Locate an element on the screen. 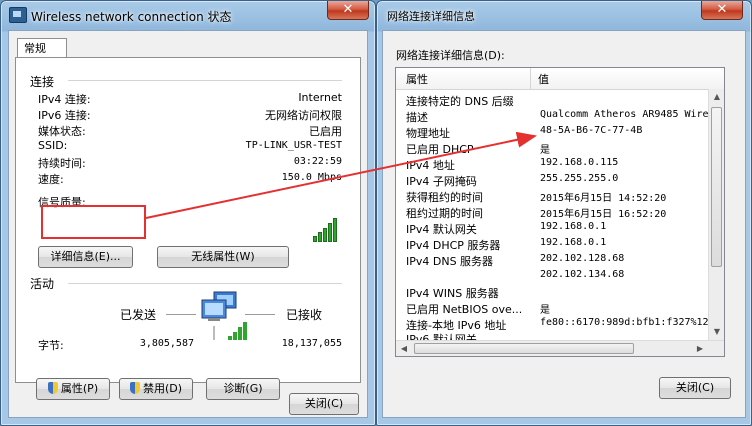 This screenshot has width=752, height=426. connection-section-label: 连接 is located at coordinates (42, 82).